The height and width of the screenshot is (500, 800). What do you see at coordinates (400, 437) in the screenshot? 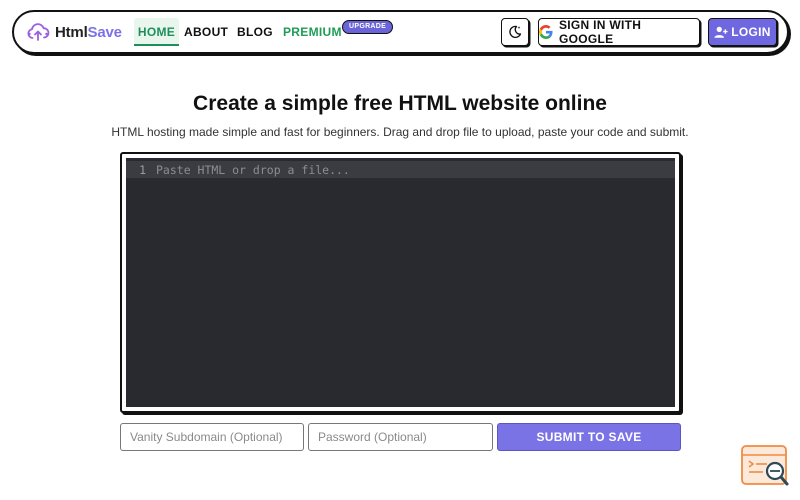
I see `password-input` at bounding box center [400, 437].